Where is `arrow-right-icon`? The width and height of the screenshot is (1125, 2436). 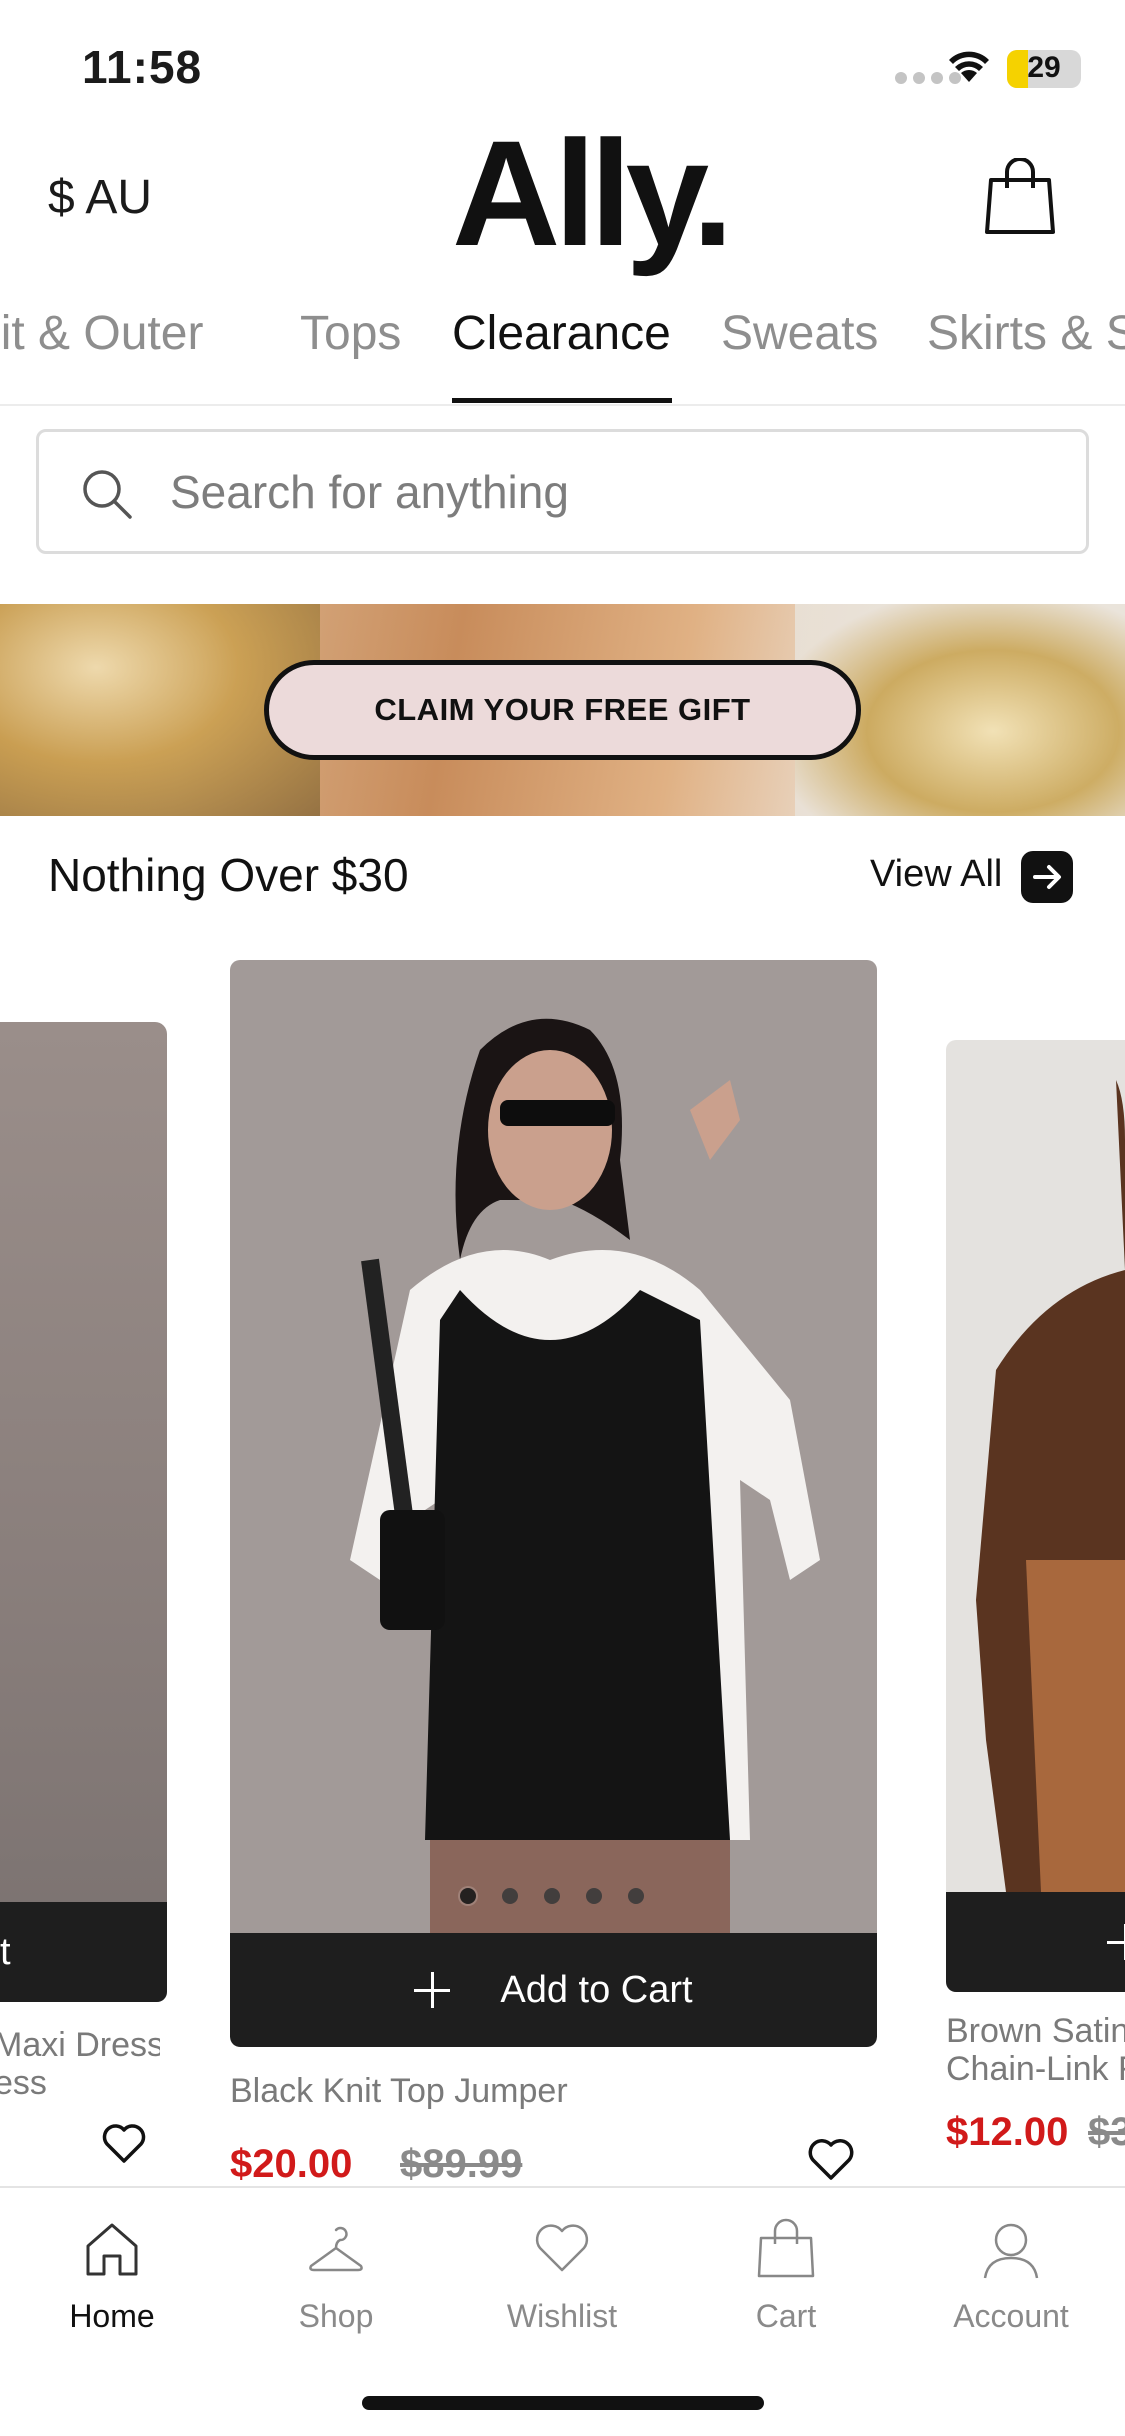 arrow-right-icon is located at coordinates (1047, 877).